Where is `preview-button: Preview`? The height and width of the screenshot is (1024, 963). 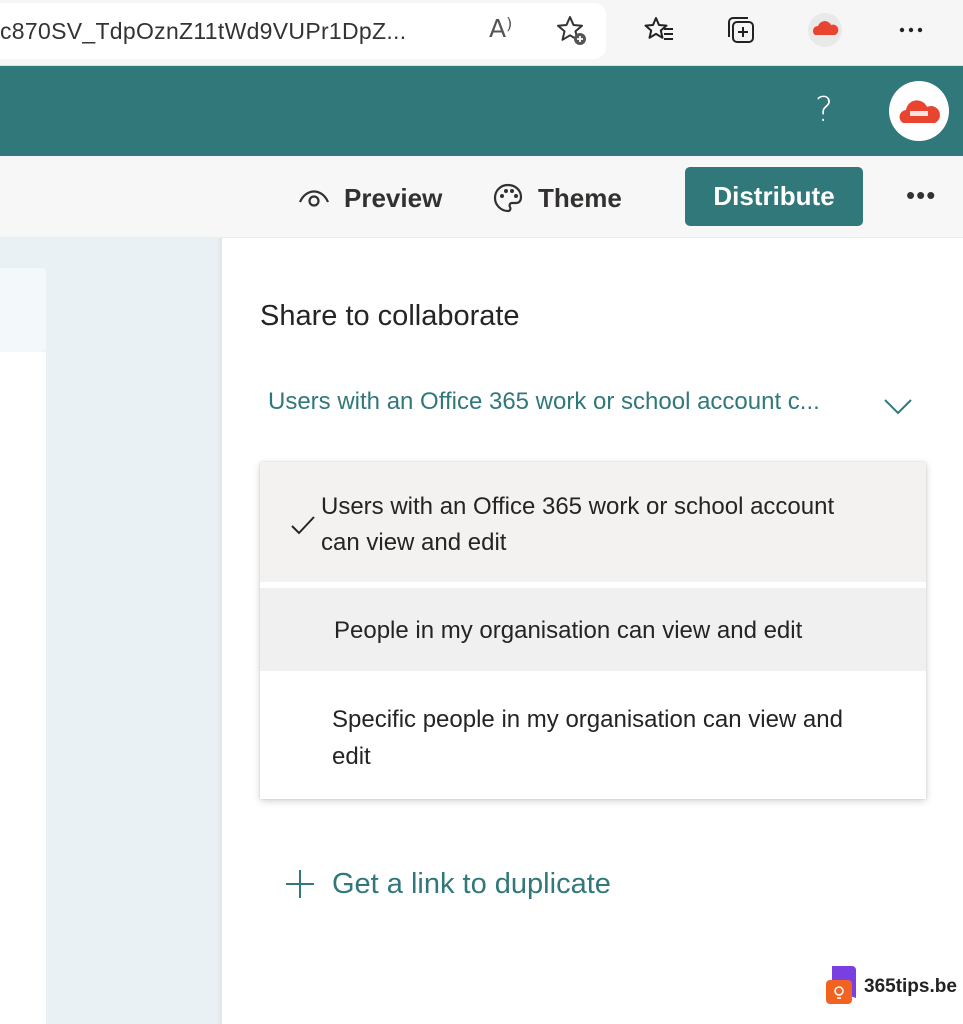
preview-button: Preview is located at coordinates (370, 198).